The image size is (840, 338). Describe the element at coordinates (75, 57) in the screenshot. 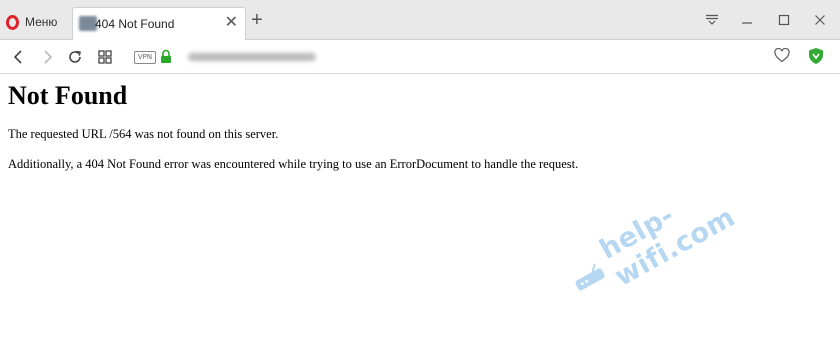

I see `reload-icon` at that location.